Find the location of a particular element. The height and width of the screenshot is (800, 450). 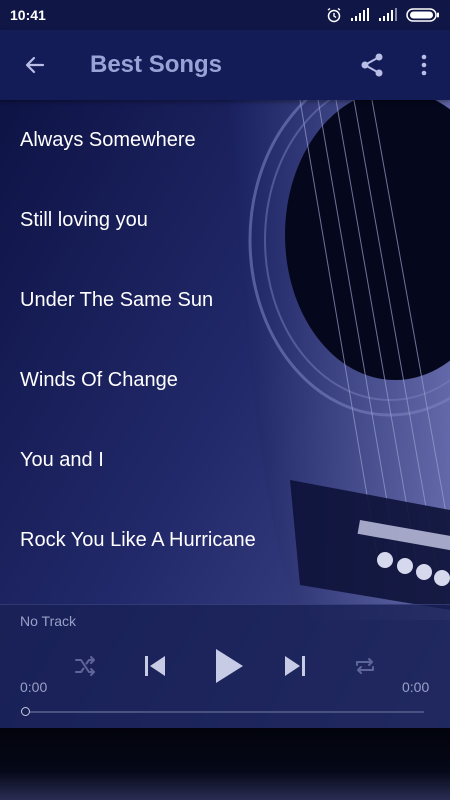

song-title: Under The Same Sun is located at coordinates (117, 299).